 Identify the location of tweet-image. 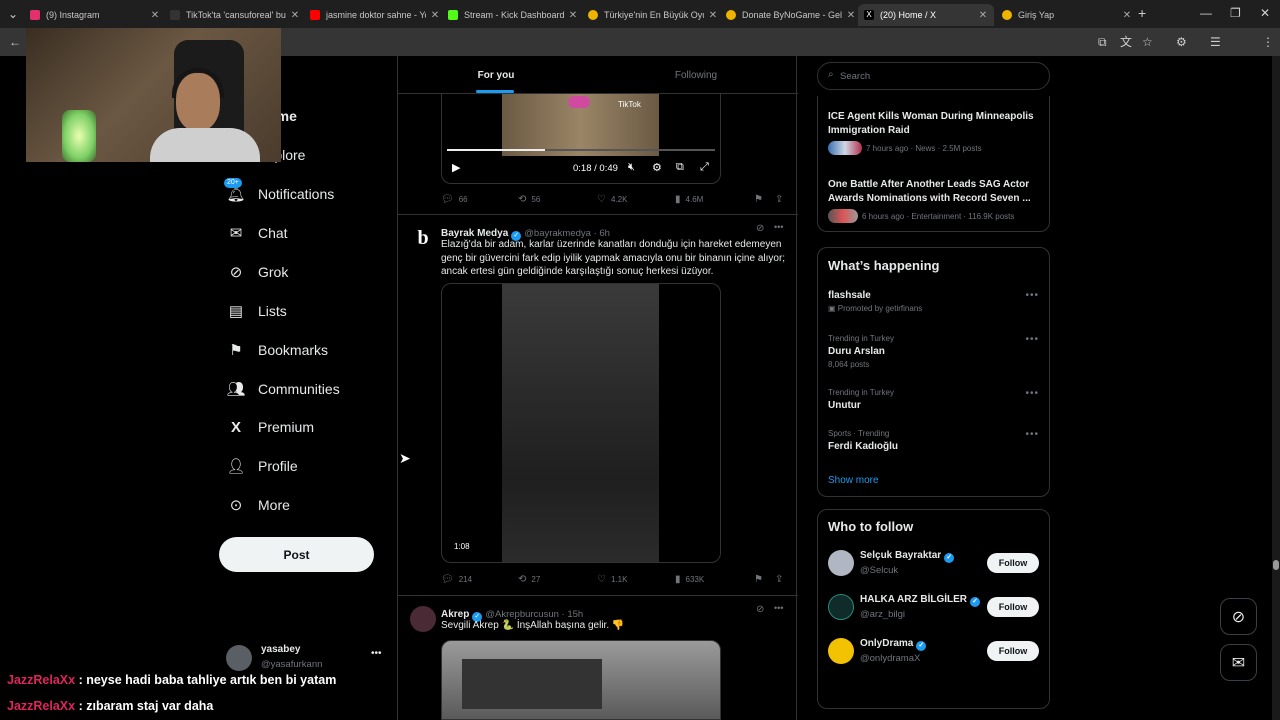
(581, 680).